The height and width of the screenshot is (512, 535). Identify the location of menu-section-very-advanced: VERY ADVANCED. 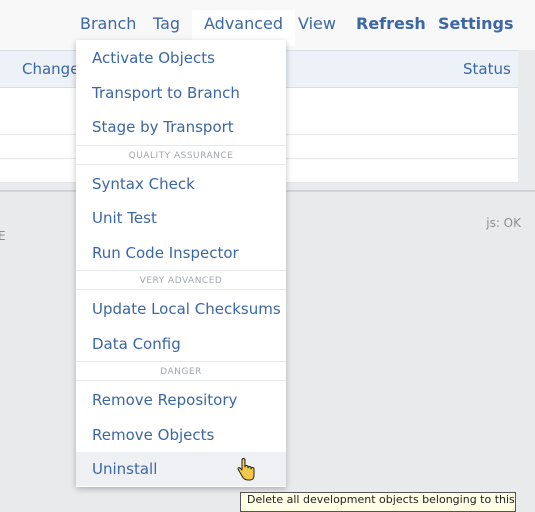
(181, 280).